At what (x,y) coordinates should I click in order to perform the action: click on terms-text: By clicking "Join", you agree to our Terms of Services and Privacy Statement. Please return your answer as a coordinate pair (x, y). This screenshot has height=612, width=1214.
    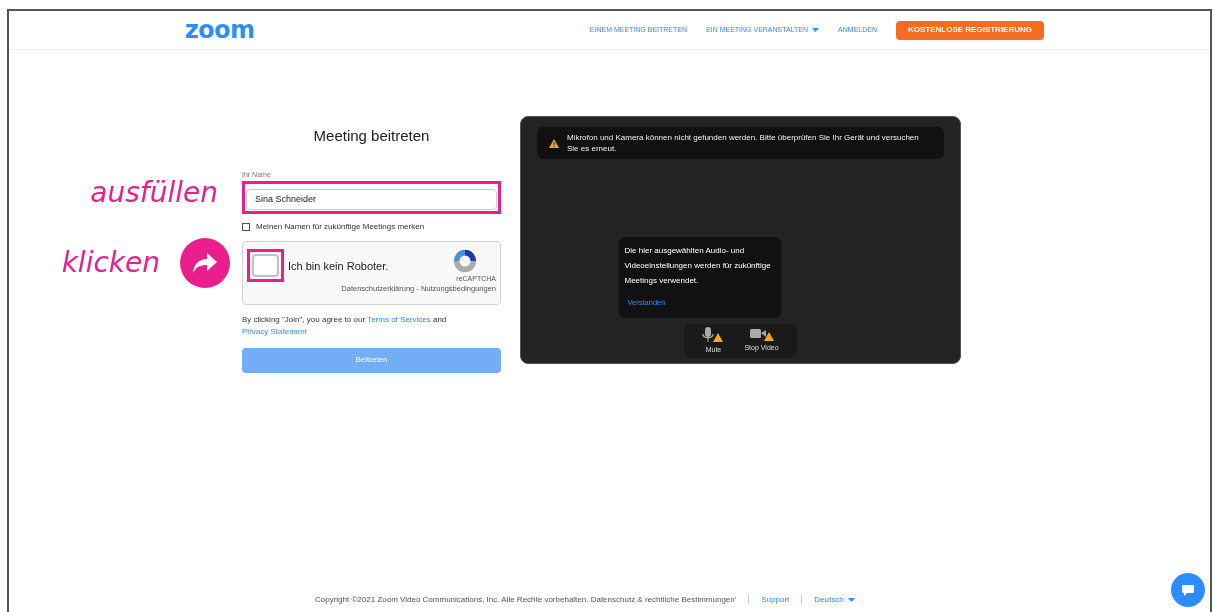
    Looking at the image, I should click on (345, 325).